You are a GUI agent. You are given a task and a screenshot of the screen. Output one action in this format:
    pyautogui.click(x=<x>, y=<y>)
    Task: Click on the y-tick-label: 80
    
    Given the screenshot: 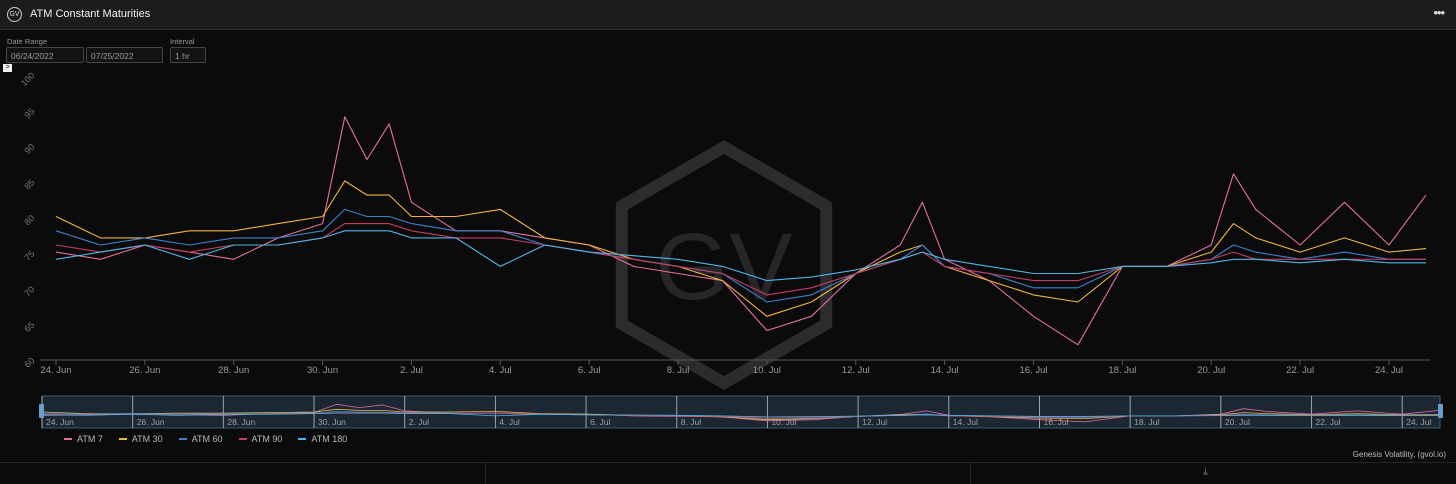 What is the action you would take?
    pyautogui.click(x=29, y=220)
    